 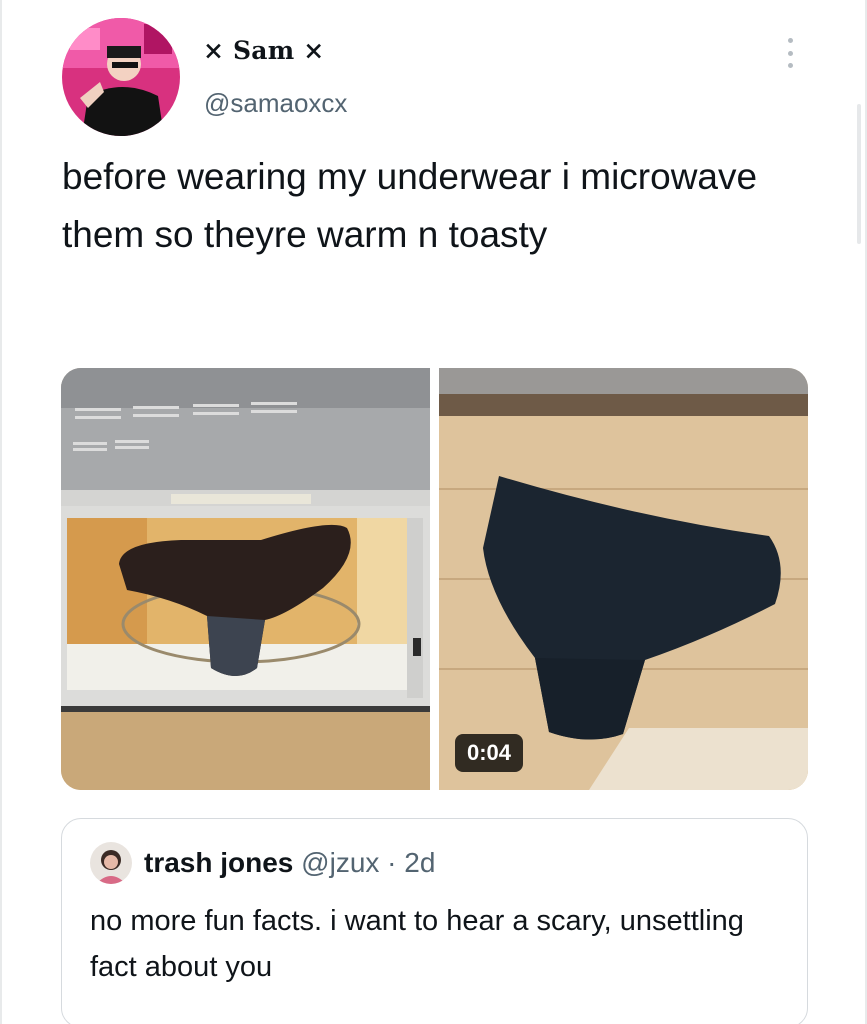 What do you see at coordinates (121, 77) in the screenshot?
I see `author-avatar` at bounding box center [121, 77].